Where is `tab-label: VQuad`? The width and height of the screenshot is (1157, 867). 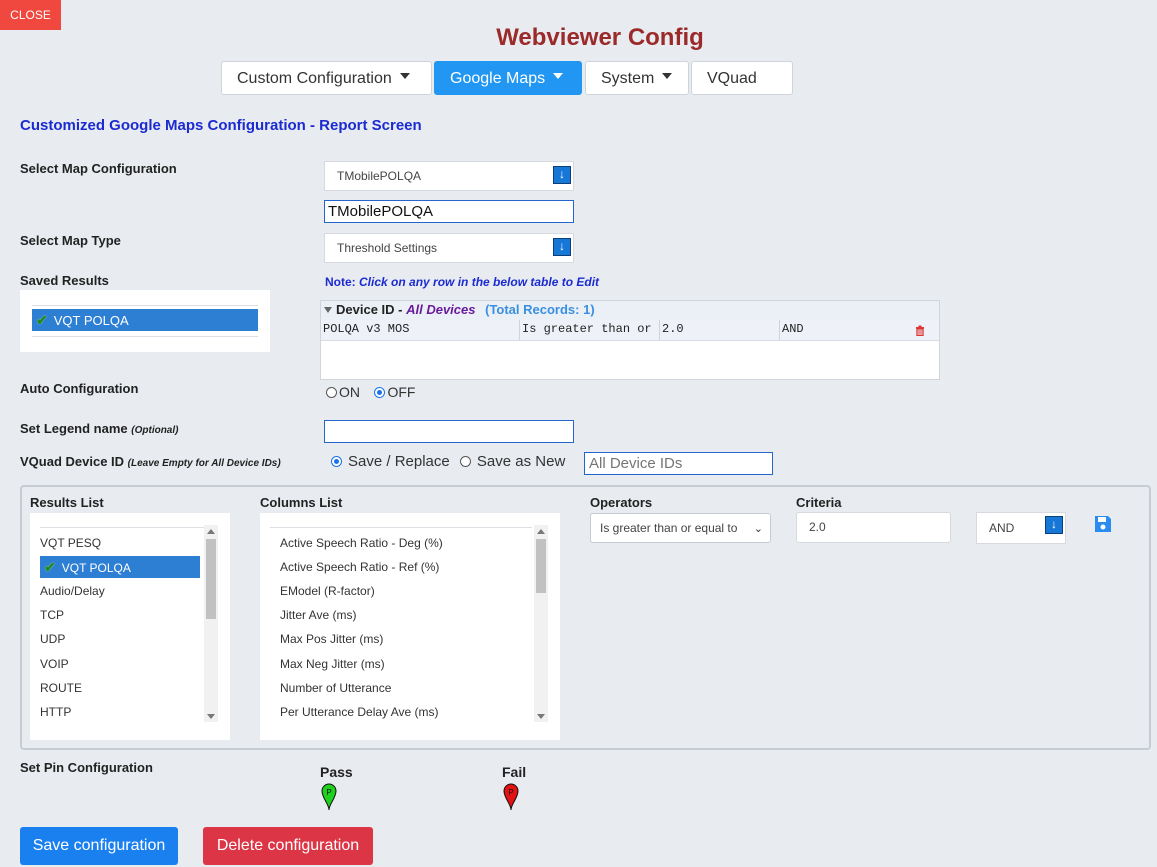
tab-label: VQuad is located at coordinates (732, 78).